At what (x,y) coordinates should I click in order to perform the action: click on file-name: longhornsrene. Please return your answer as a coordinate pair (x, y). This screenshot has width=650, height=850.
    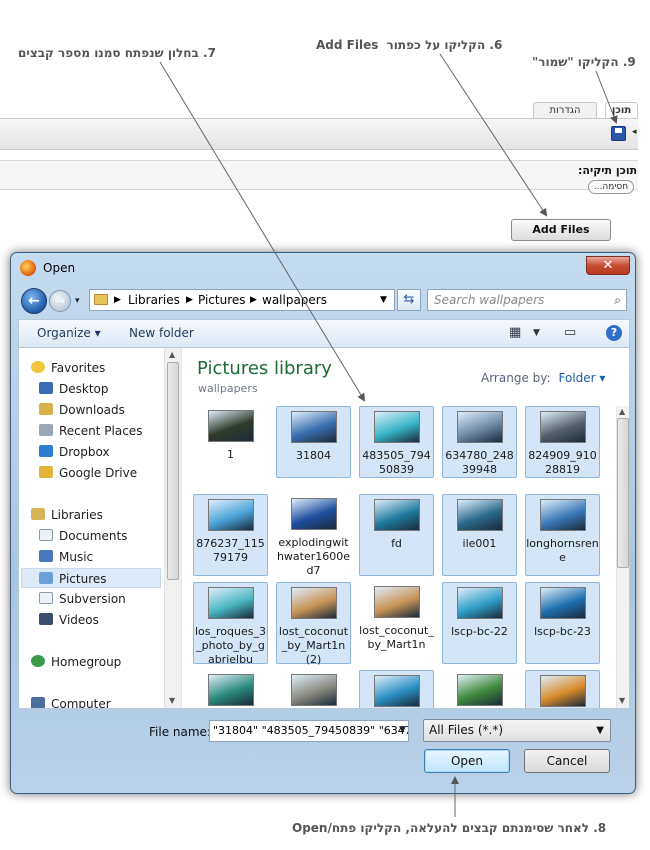
    Looking at the image, I should click on (562, 550).